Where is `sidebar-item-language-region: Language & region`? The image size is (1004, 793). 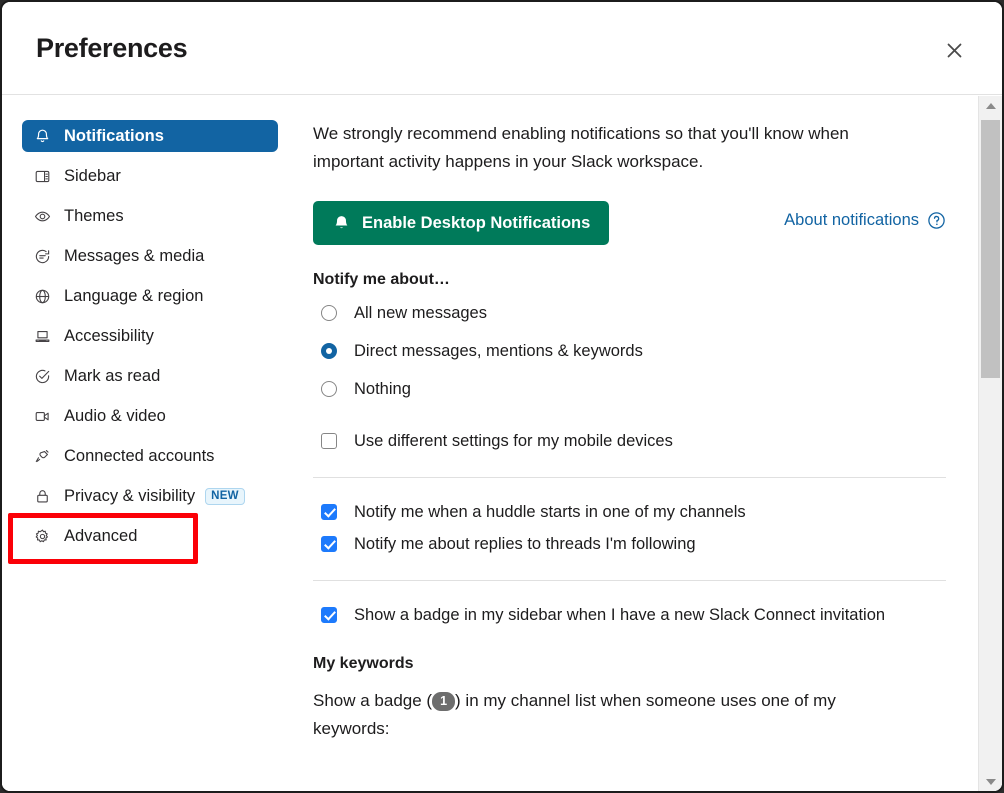
sidebar-item-language-region: Language & region is located at coordinates (150, 296).